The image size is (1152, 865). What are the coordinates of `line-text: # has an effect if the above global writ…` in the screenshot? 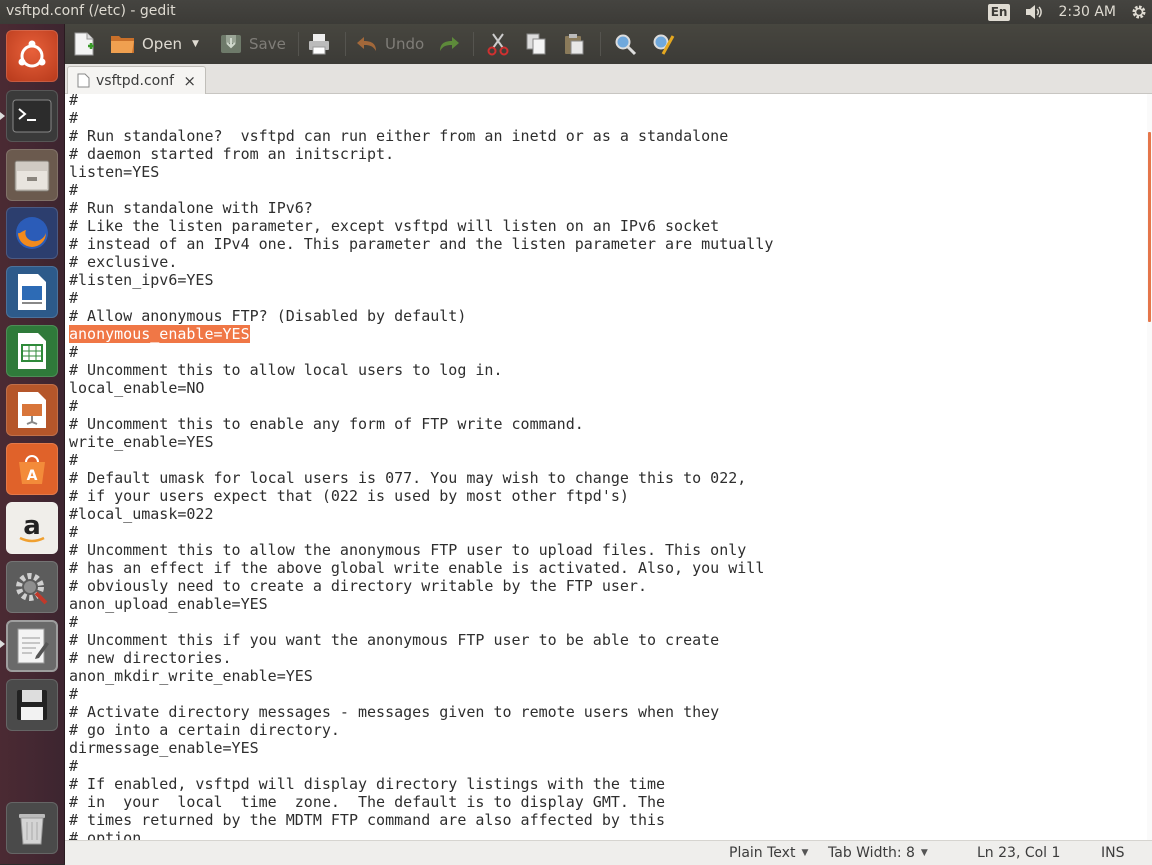 It's located at (417, 568).